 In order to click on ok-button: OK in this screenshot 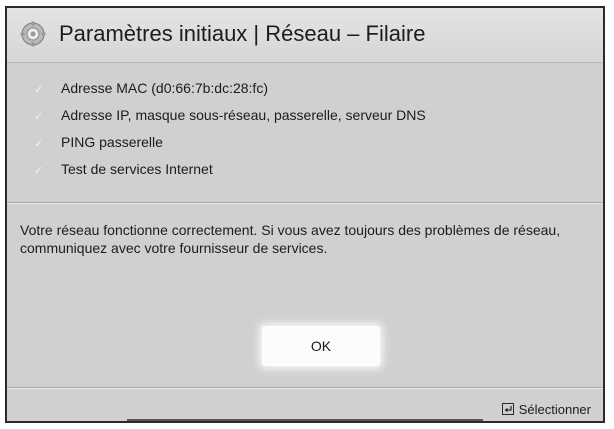, I will do `click(321, 346)`.